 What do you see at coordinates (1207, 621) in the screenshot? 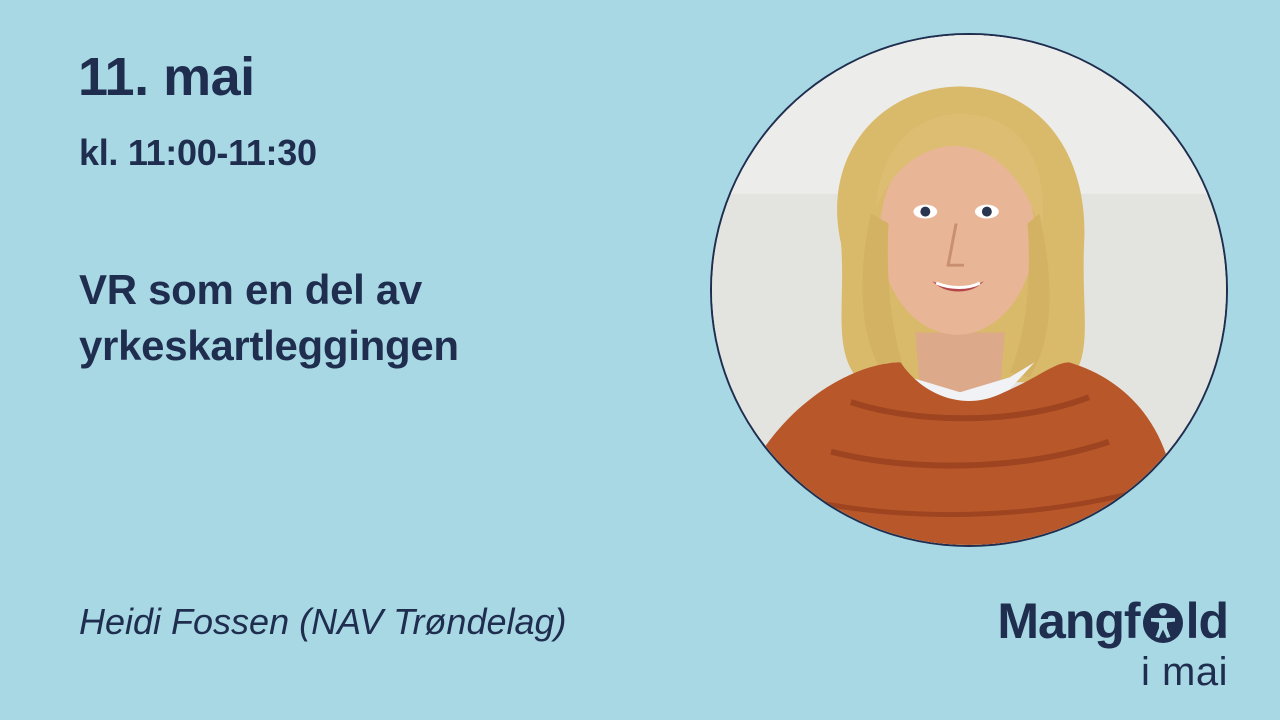
I see `logo-word-part-2: ld` at bounding box center [1207, 621].